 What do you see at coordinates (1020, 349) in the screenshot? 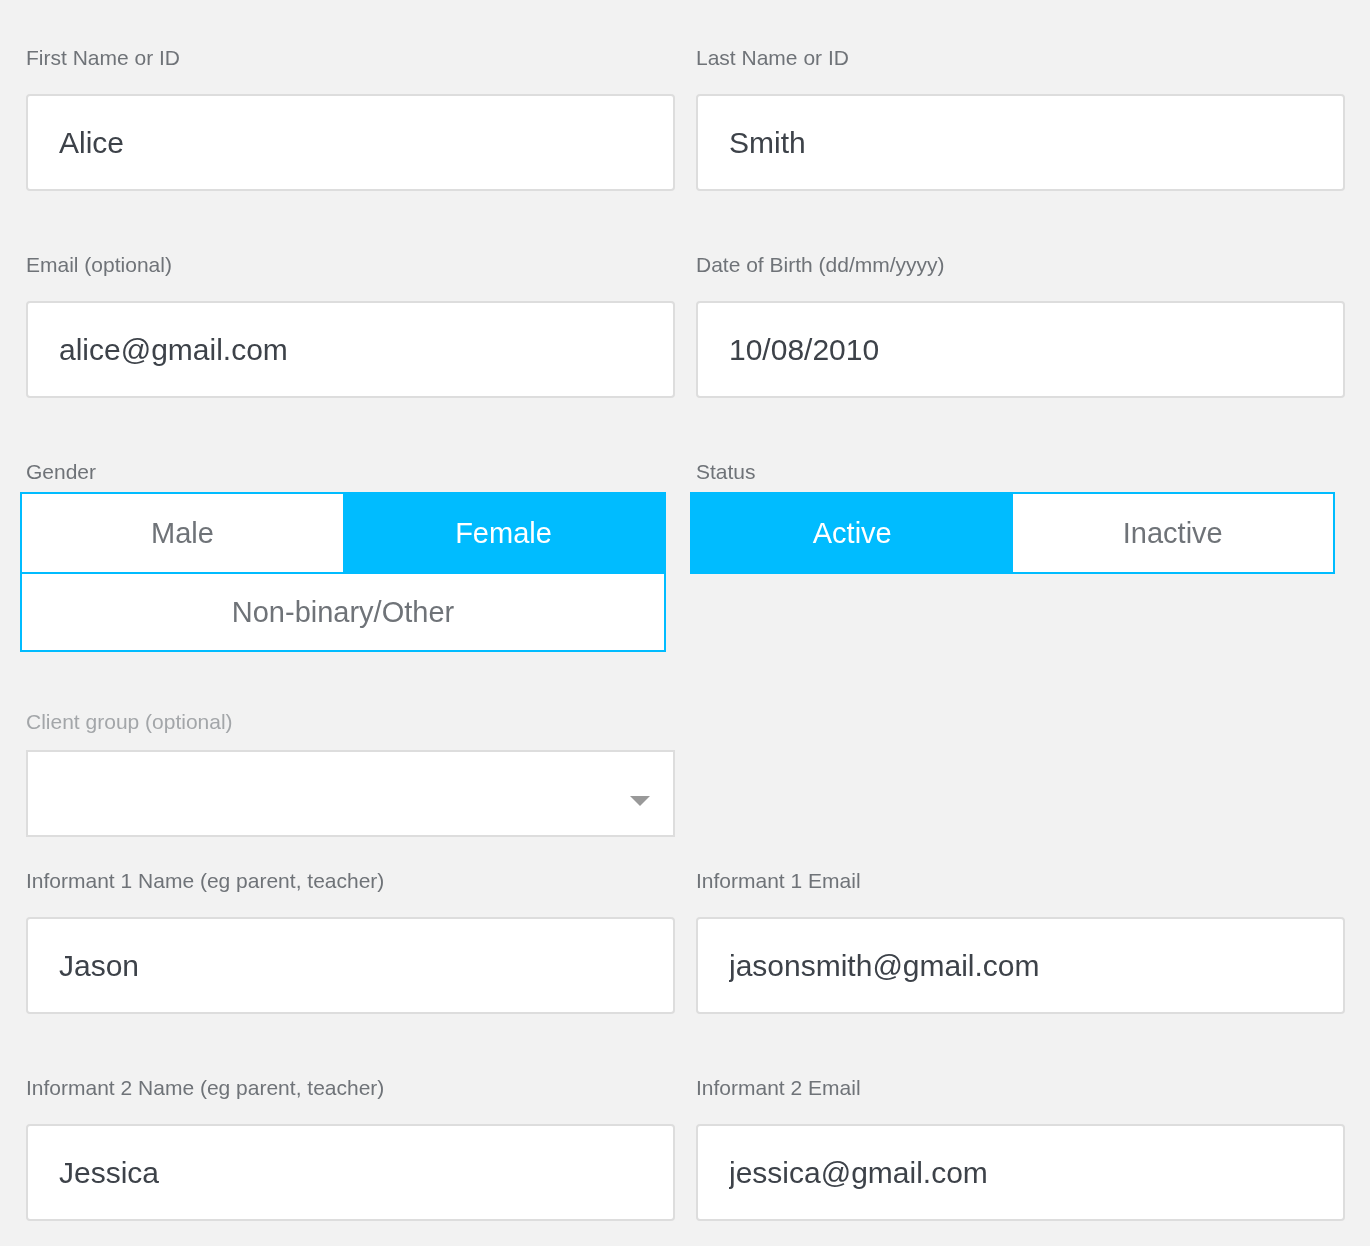
I see `text-field: 10/08/2010` at bounding box center [1020, 349].